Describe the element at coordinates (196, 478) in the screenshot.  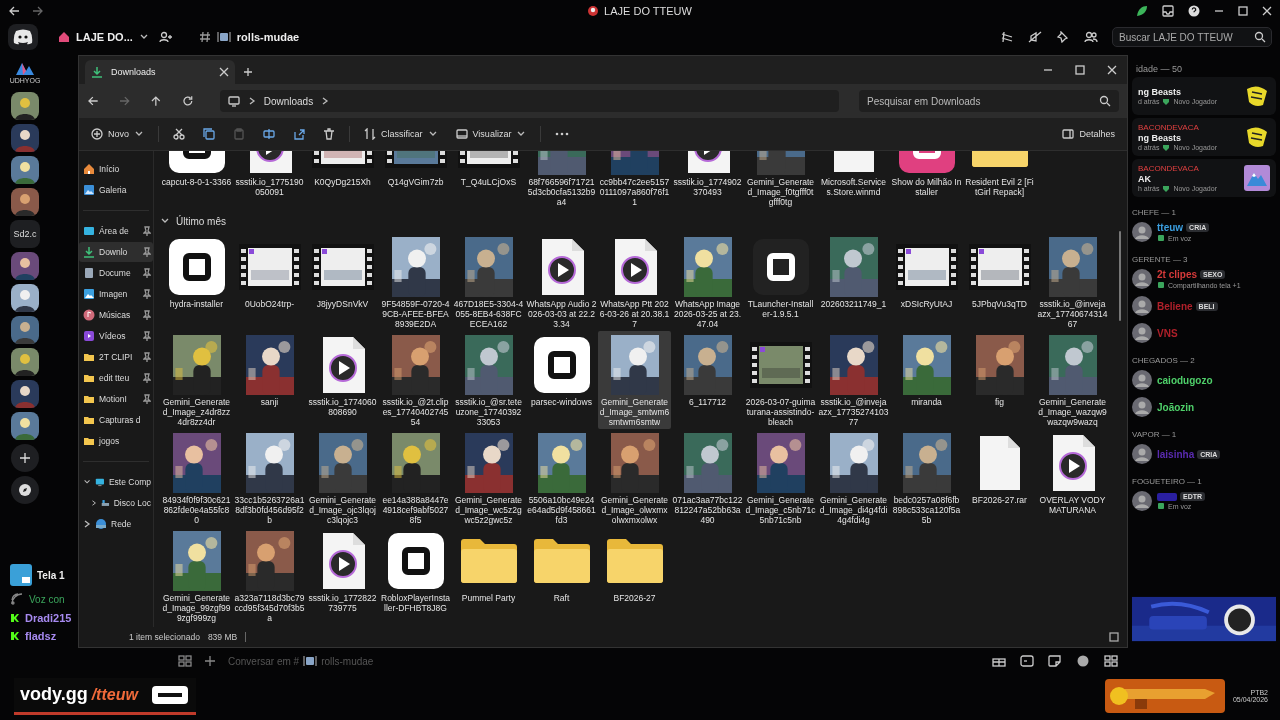
I see `file-item: 84934f0f9f30c621862fde0e4a55fc80` at that location.